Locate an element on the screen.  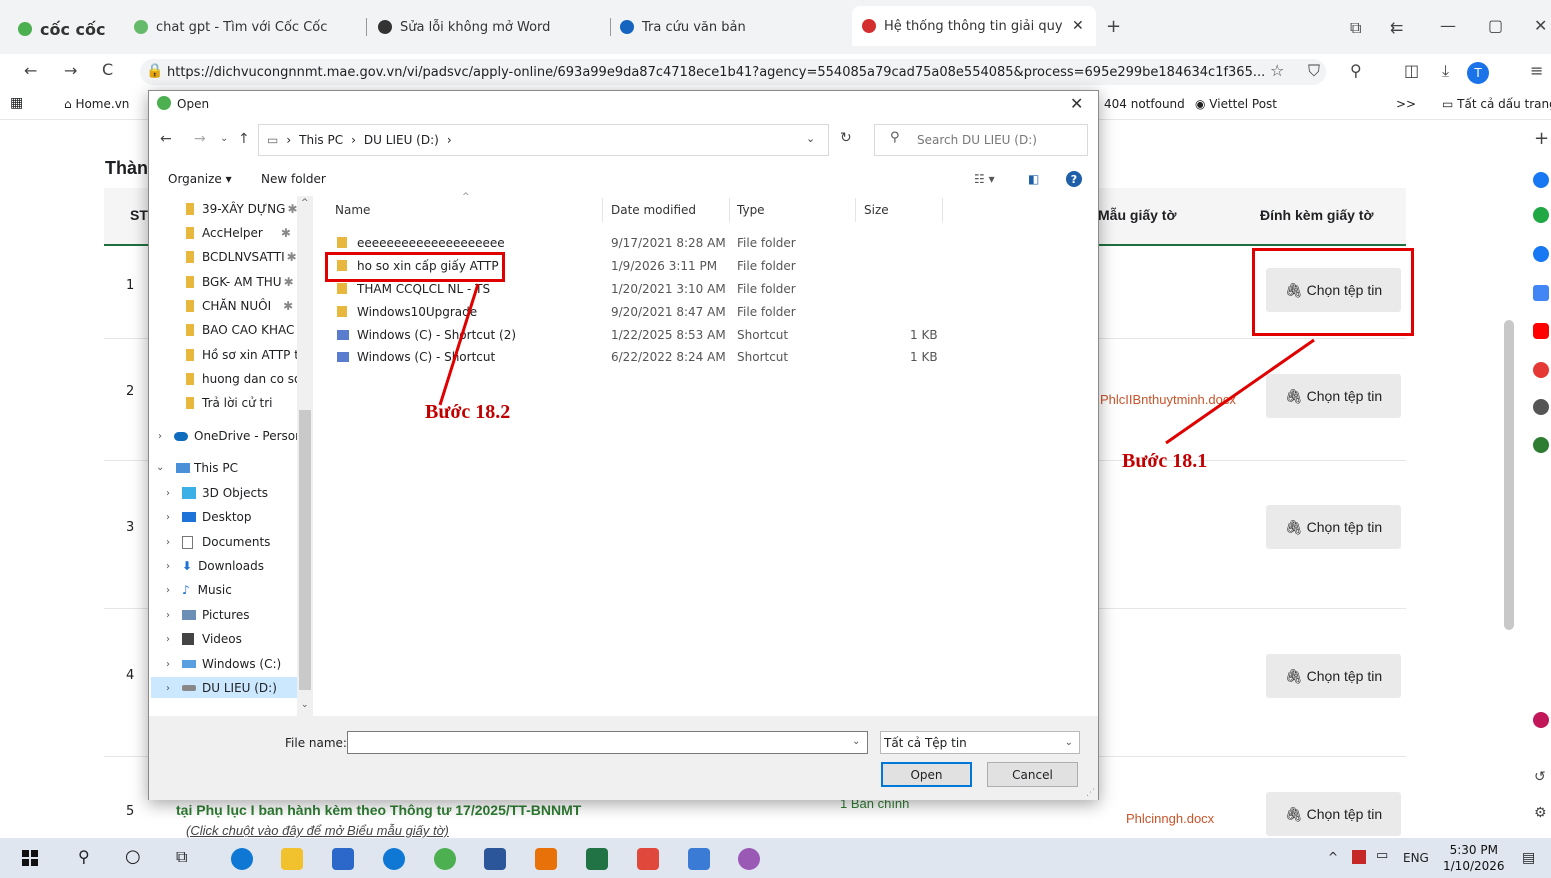
cortana-icon: ○ is located at coordinates (133, 856).